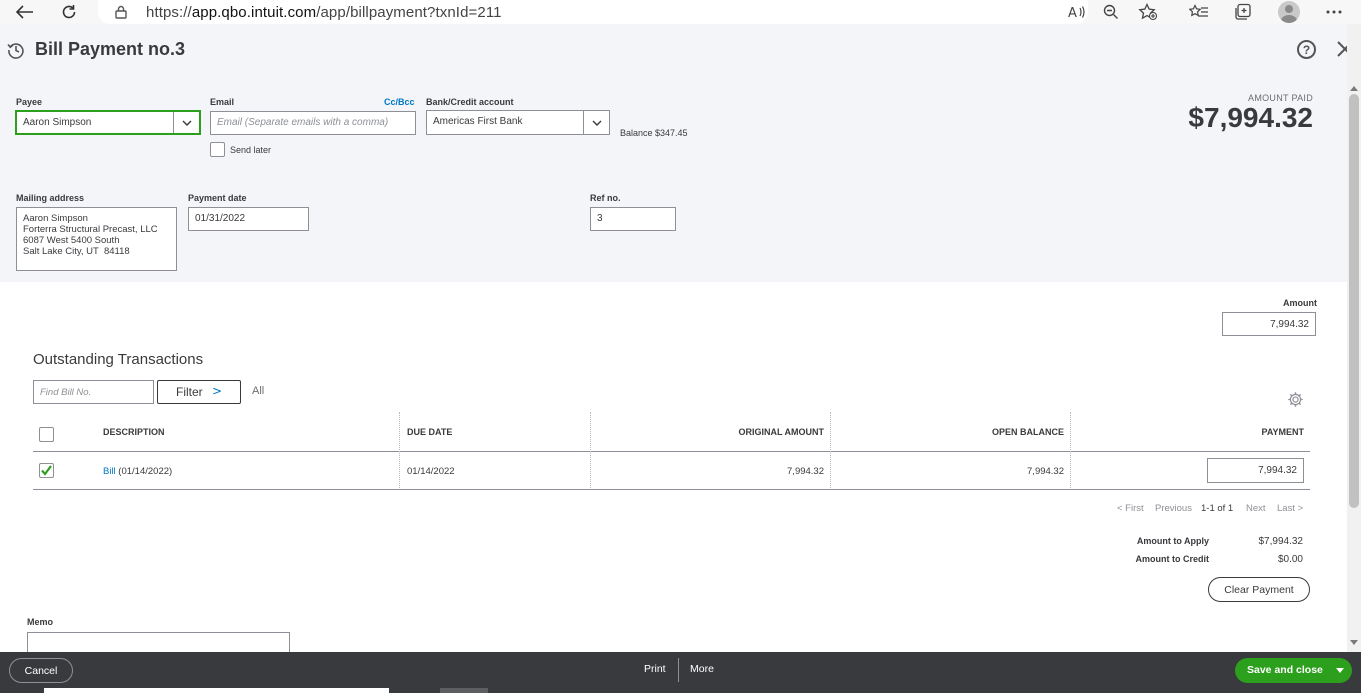  I want to click on row-original-amount: 7,994.32, so click(805, 471).